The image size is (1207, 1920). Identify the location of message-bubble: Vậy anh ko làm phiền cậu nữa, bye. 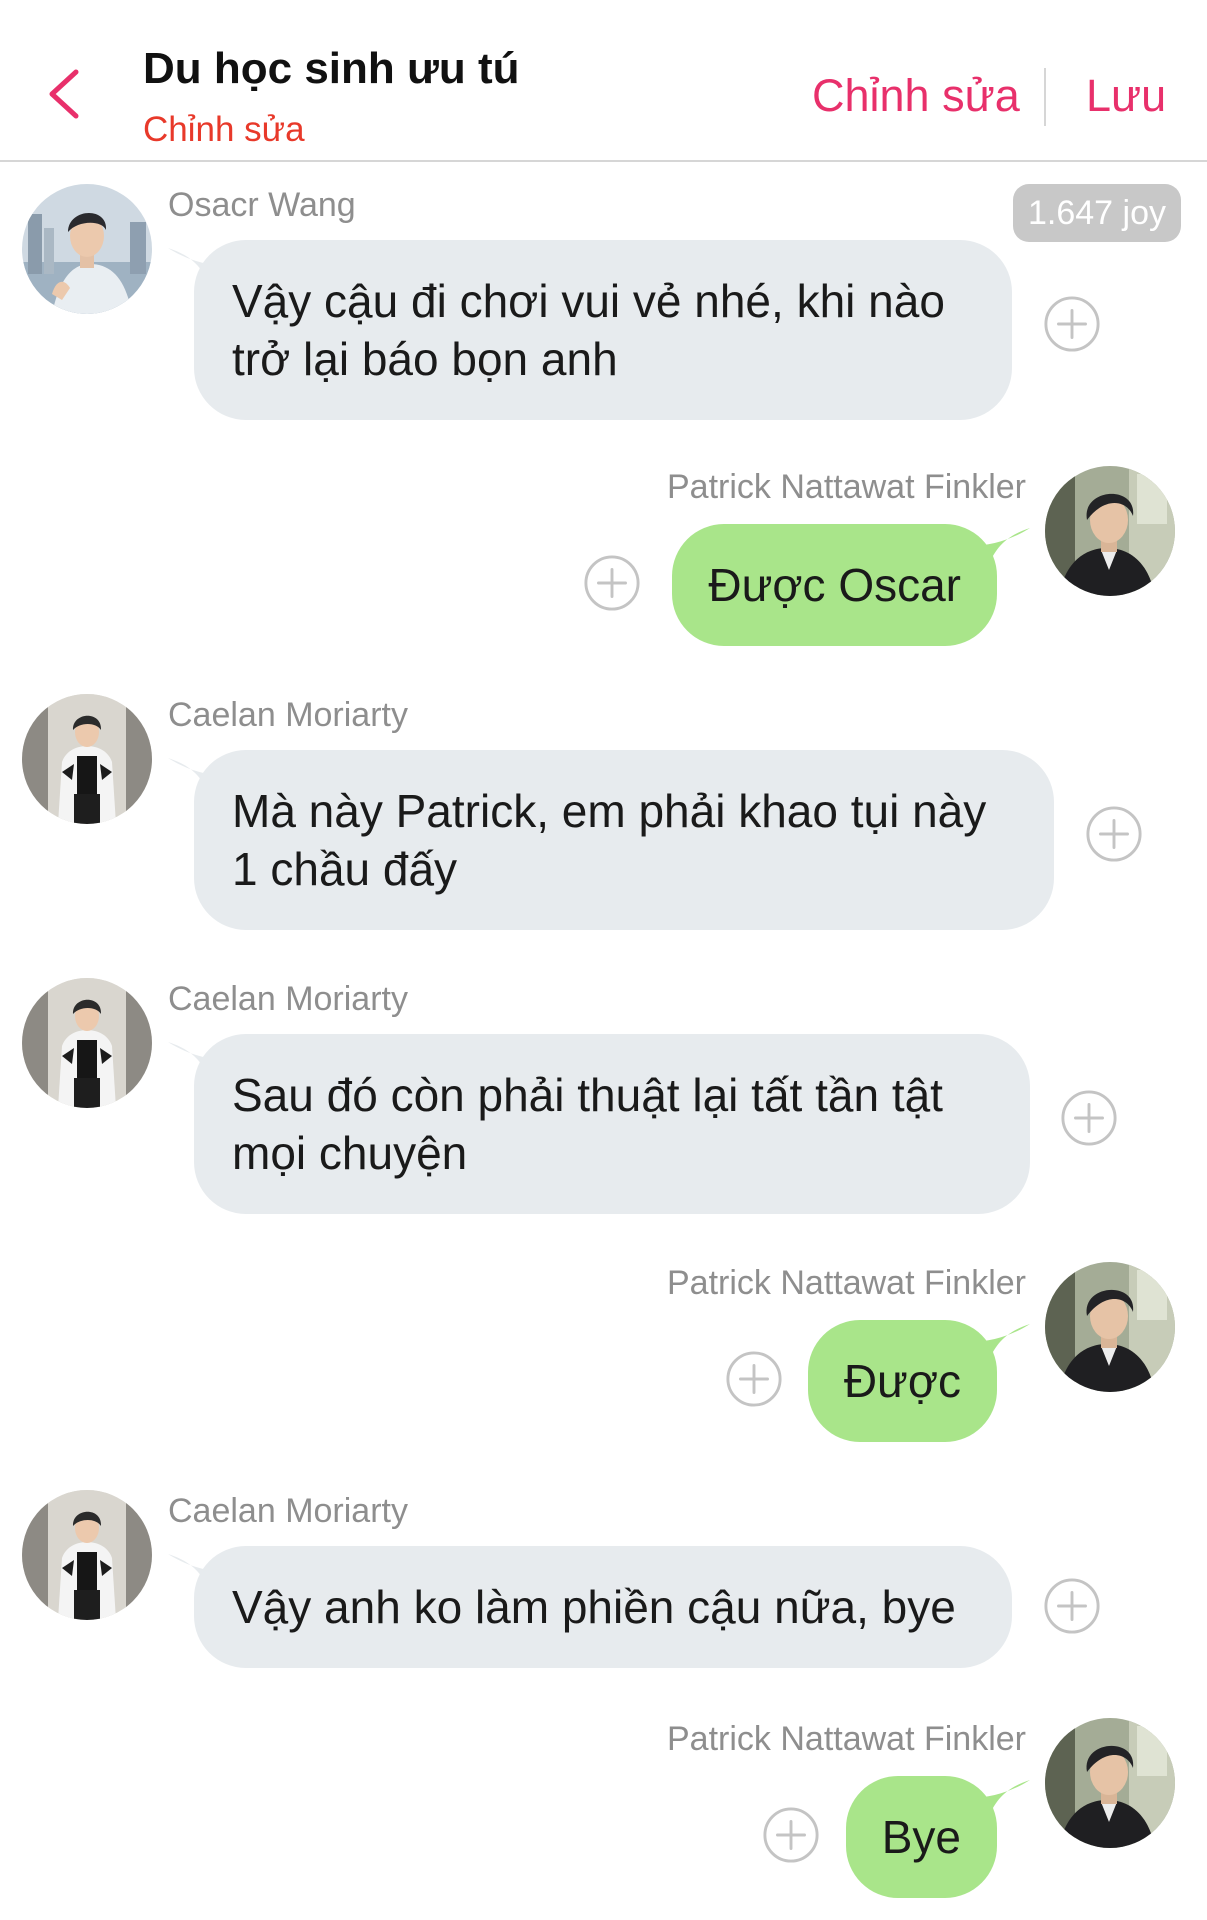
(603, 1607).